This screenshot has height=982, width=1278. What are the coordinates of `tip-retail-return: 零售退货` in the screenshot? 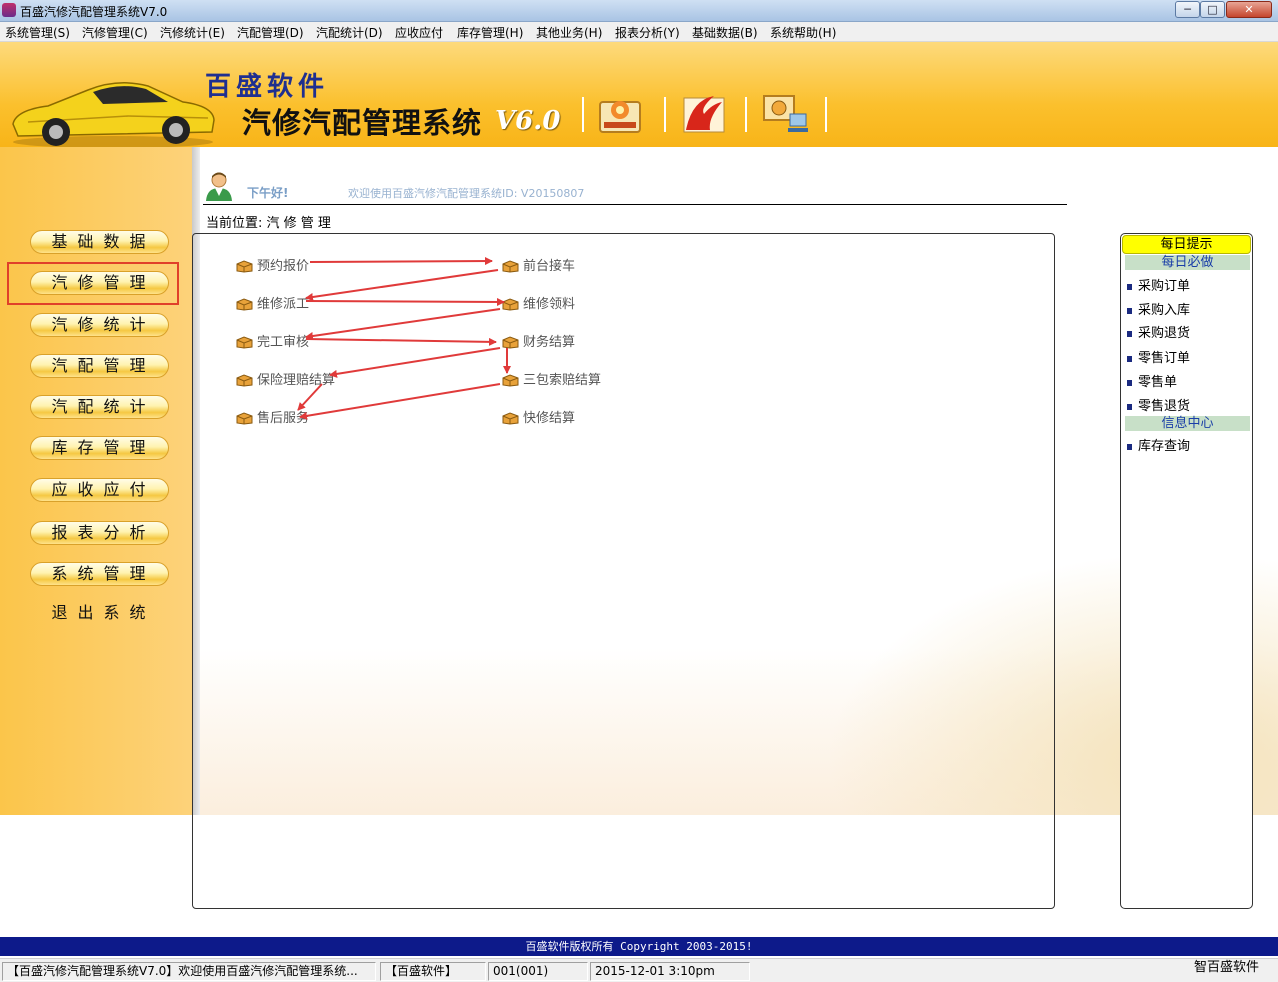 It's located at (1158, 404).